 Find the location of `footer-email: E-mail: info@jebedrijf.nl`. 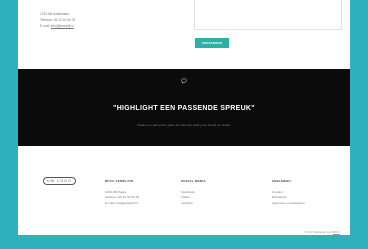

footer-email: E-mail: info@jebedrijf.nl is located at coordinates (122, 203).